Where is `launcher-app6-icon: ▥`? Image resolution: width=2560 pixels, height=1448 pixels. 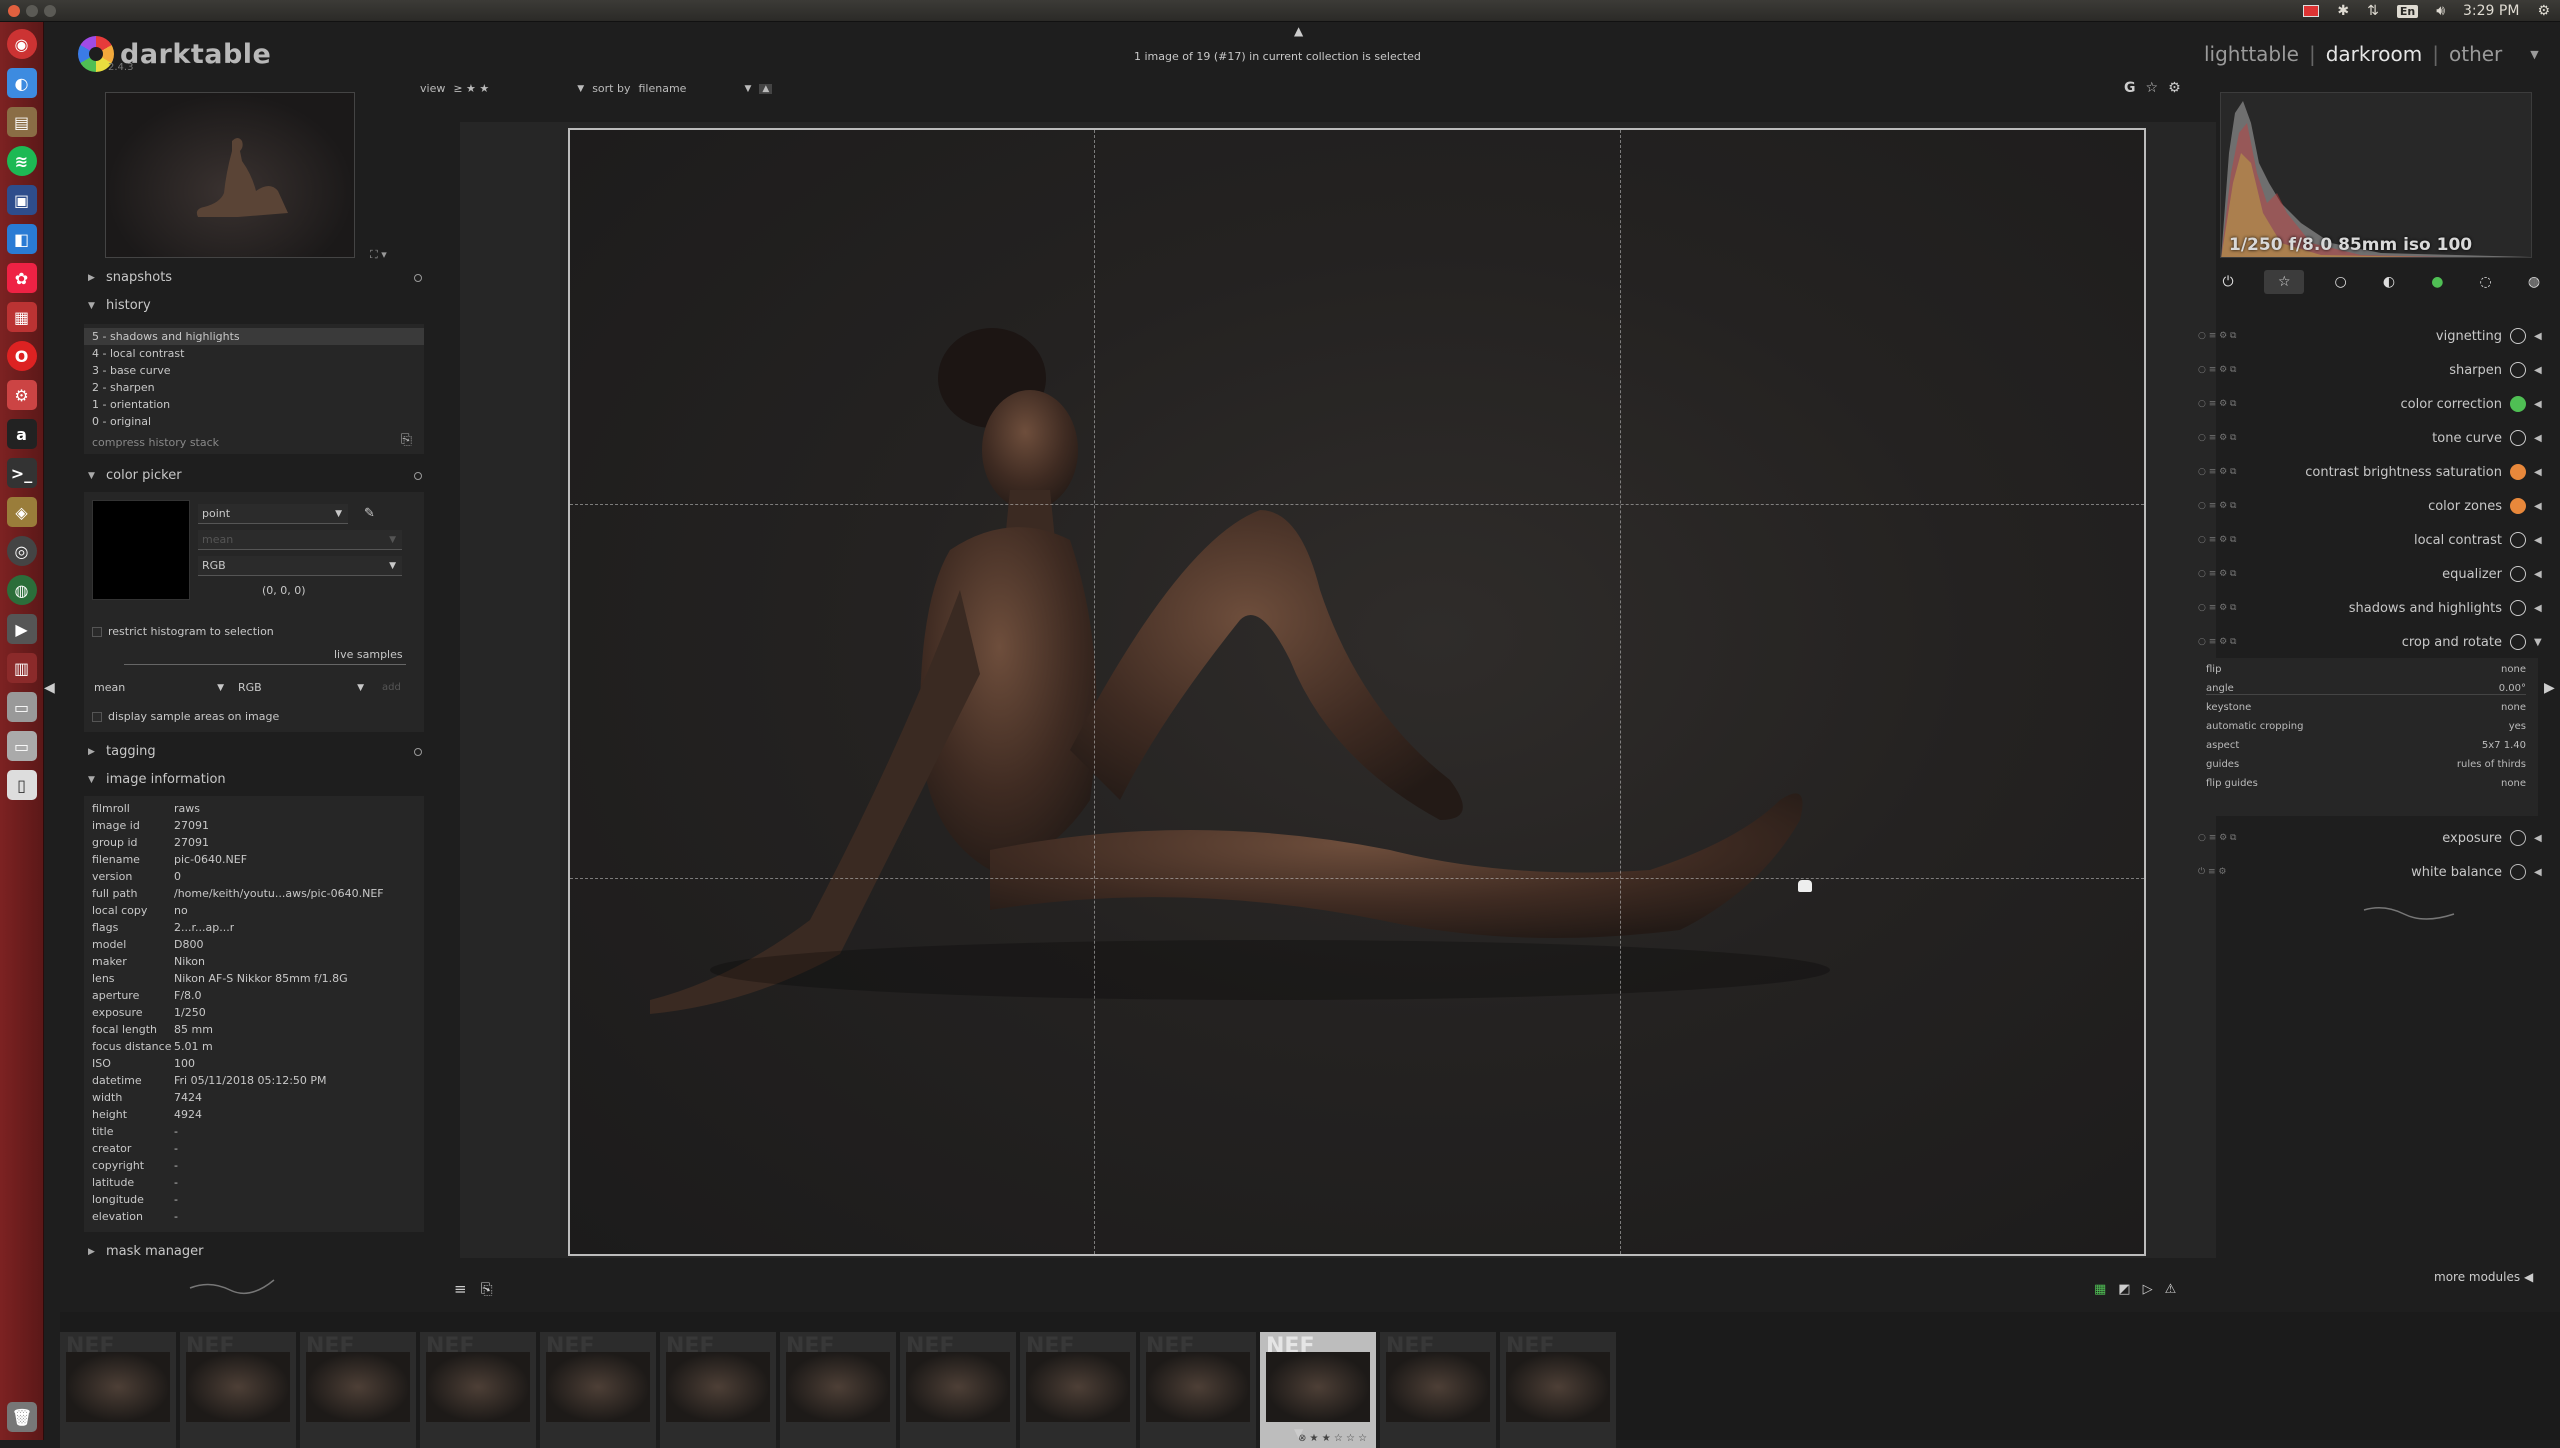 launcher-app6-icon: ▥ is located at coordinates (21, 668).